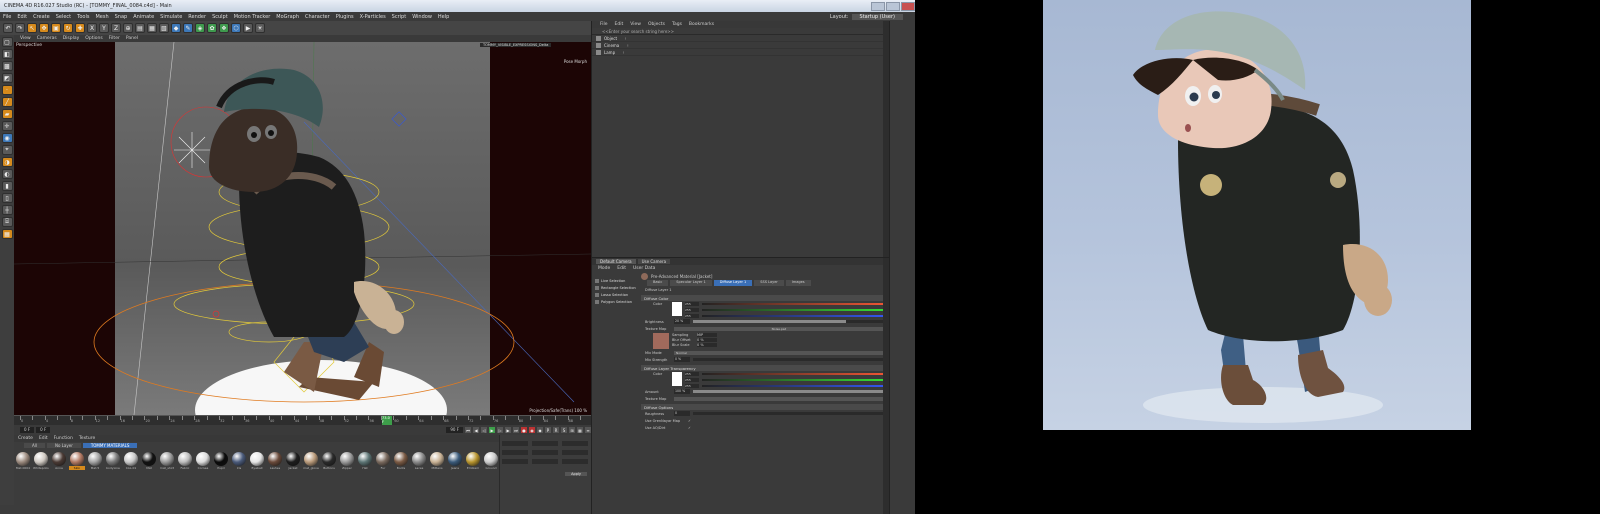  What do you see at coordinates (113, 461) in the screenshot?
I see `material-item: bodyLine` at bounding box center [113, 461].